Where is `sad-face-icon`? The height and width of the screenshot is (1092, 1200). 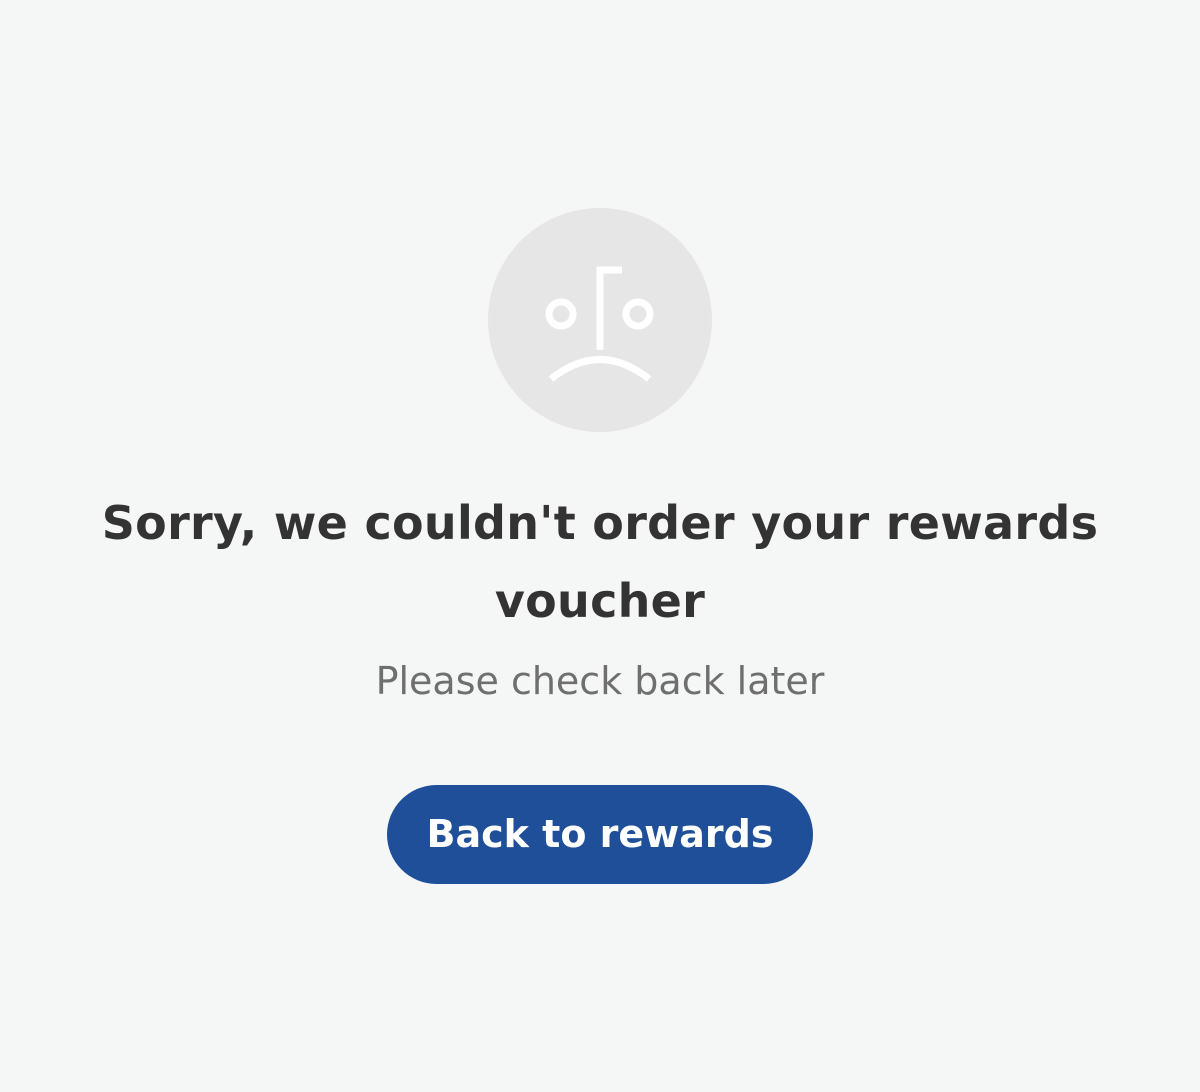 sad-face-icon is located at coordinates (600, 320).